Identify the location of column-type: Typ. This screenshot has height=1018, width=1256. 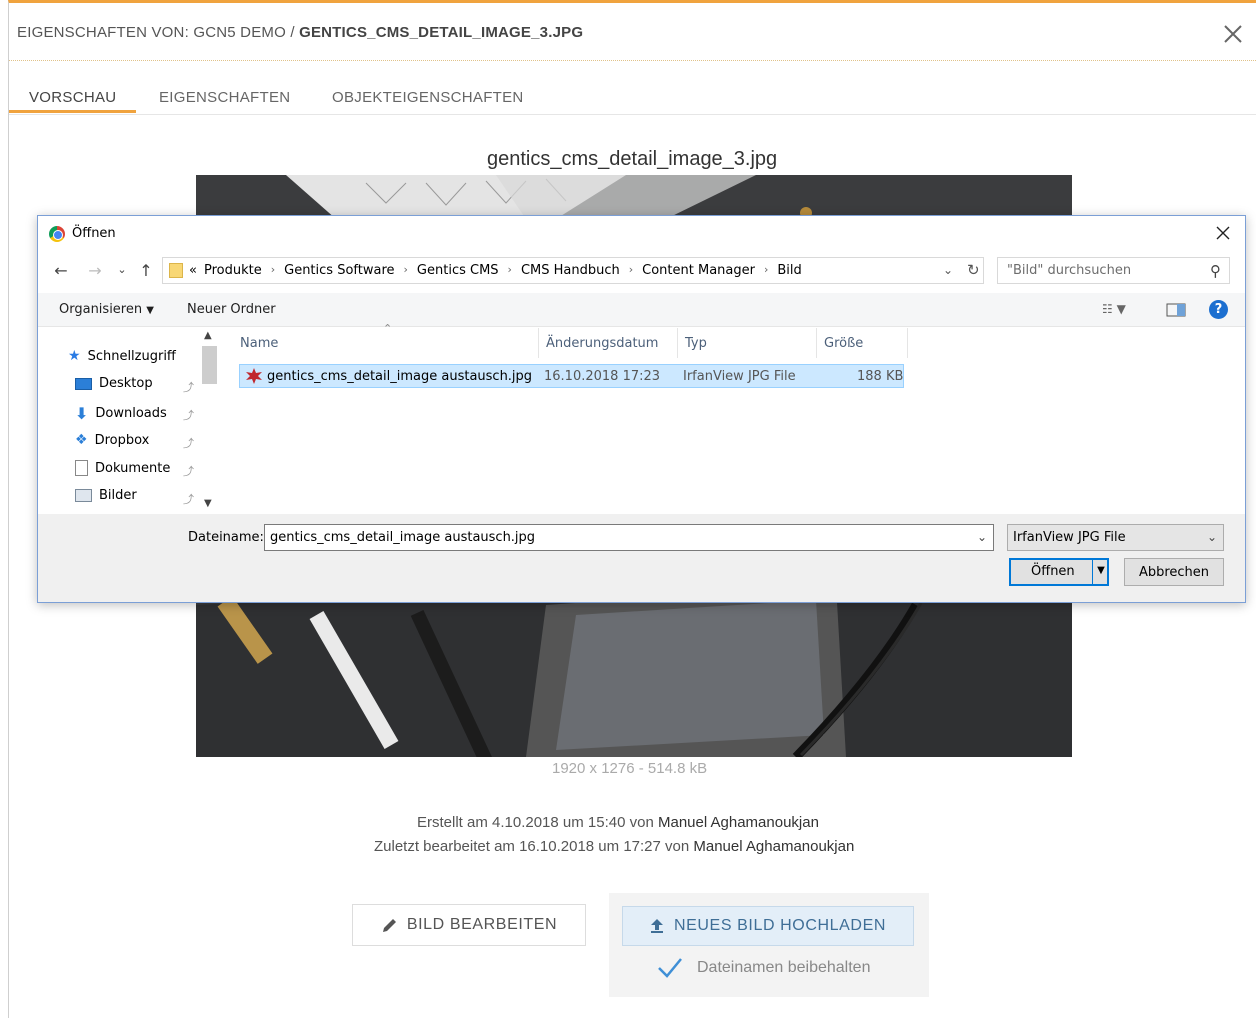
(747, 343).